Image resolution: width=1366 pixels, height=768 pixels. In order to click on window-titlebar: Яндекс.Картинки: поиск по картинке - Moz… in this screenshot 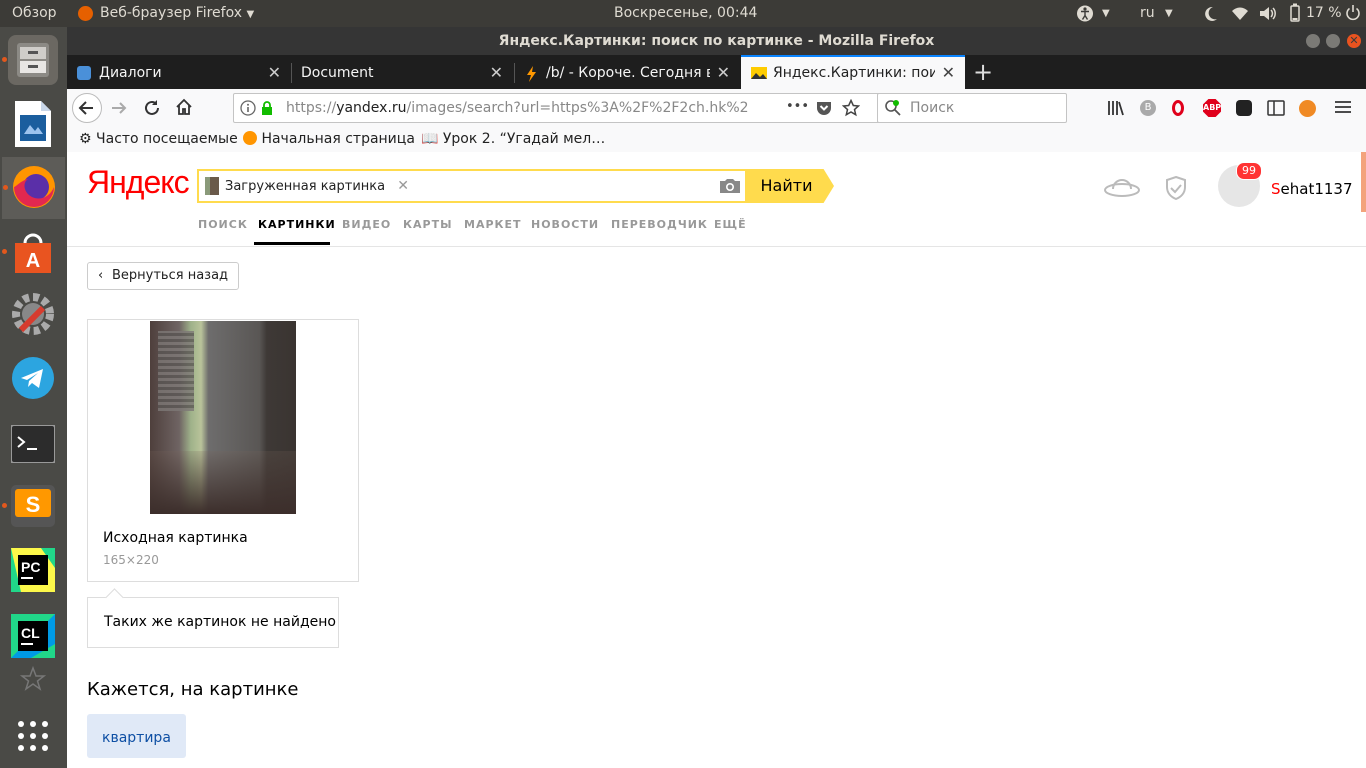, I will do `click(716, 41)`.